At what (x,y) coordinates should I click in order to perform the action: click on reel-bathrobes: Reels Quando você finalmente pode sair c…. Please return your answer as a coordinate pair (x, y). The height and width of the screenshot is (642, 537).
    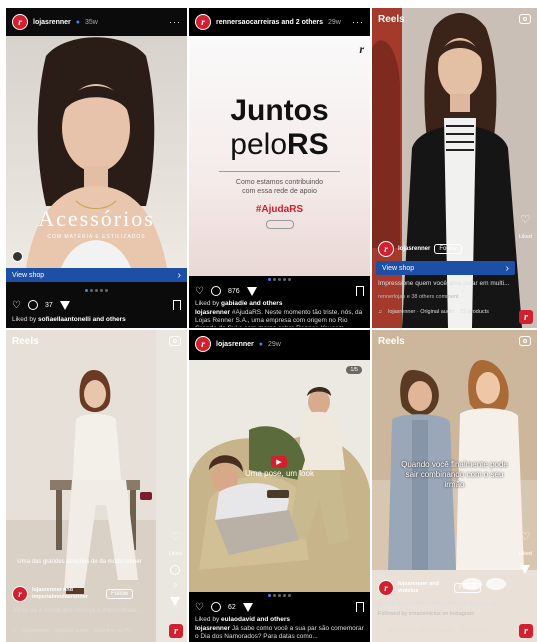
    Looking at the image, I should click on (454, 486).